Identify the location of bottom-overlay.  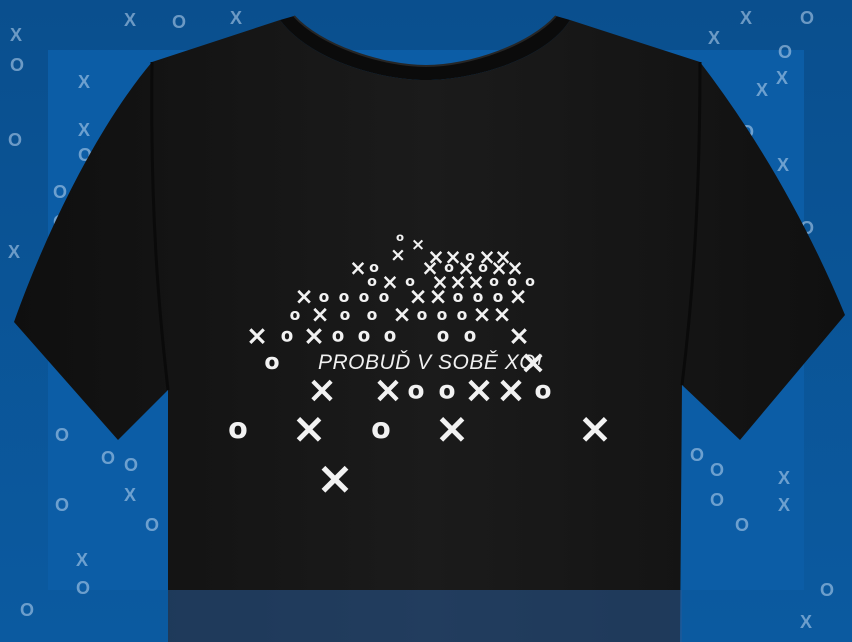
(425, 616).